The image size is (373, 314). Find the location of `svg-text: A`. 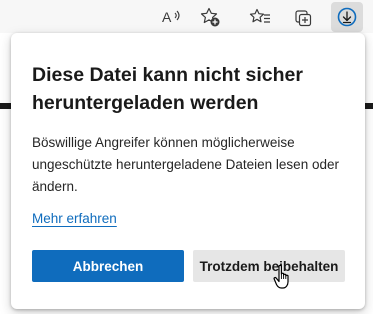

svg-text: A is located at coordinates (167, 17).